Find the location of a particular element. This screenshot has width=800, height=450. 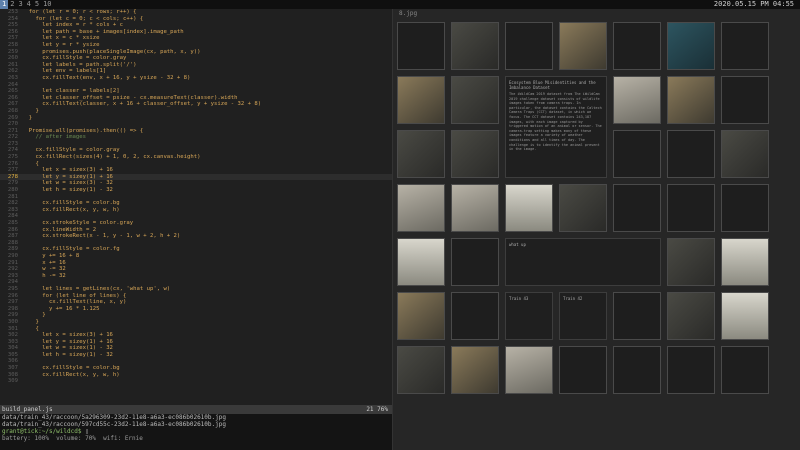

code-line: 260 cx.fillStyle = color.gray is located at coordinates (196, 58).